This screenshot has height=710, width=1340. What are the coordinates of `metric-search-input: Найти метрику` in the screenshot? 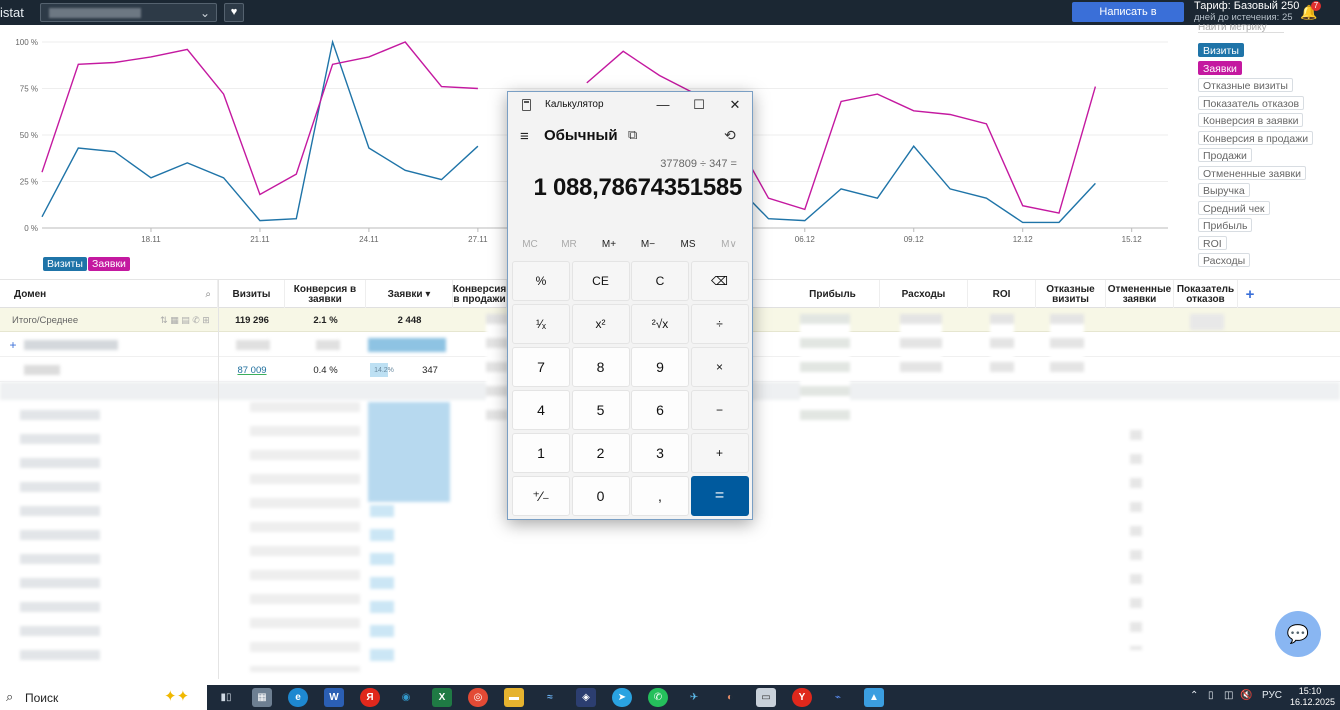 It's located at (1241, 28).